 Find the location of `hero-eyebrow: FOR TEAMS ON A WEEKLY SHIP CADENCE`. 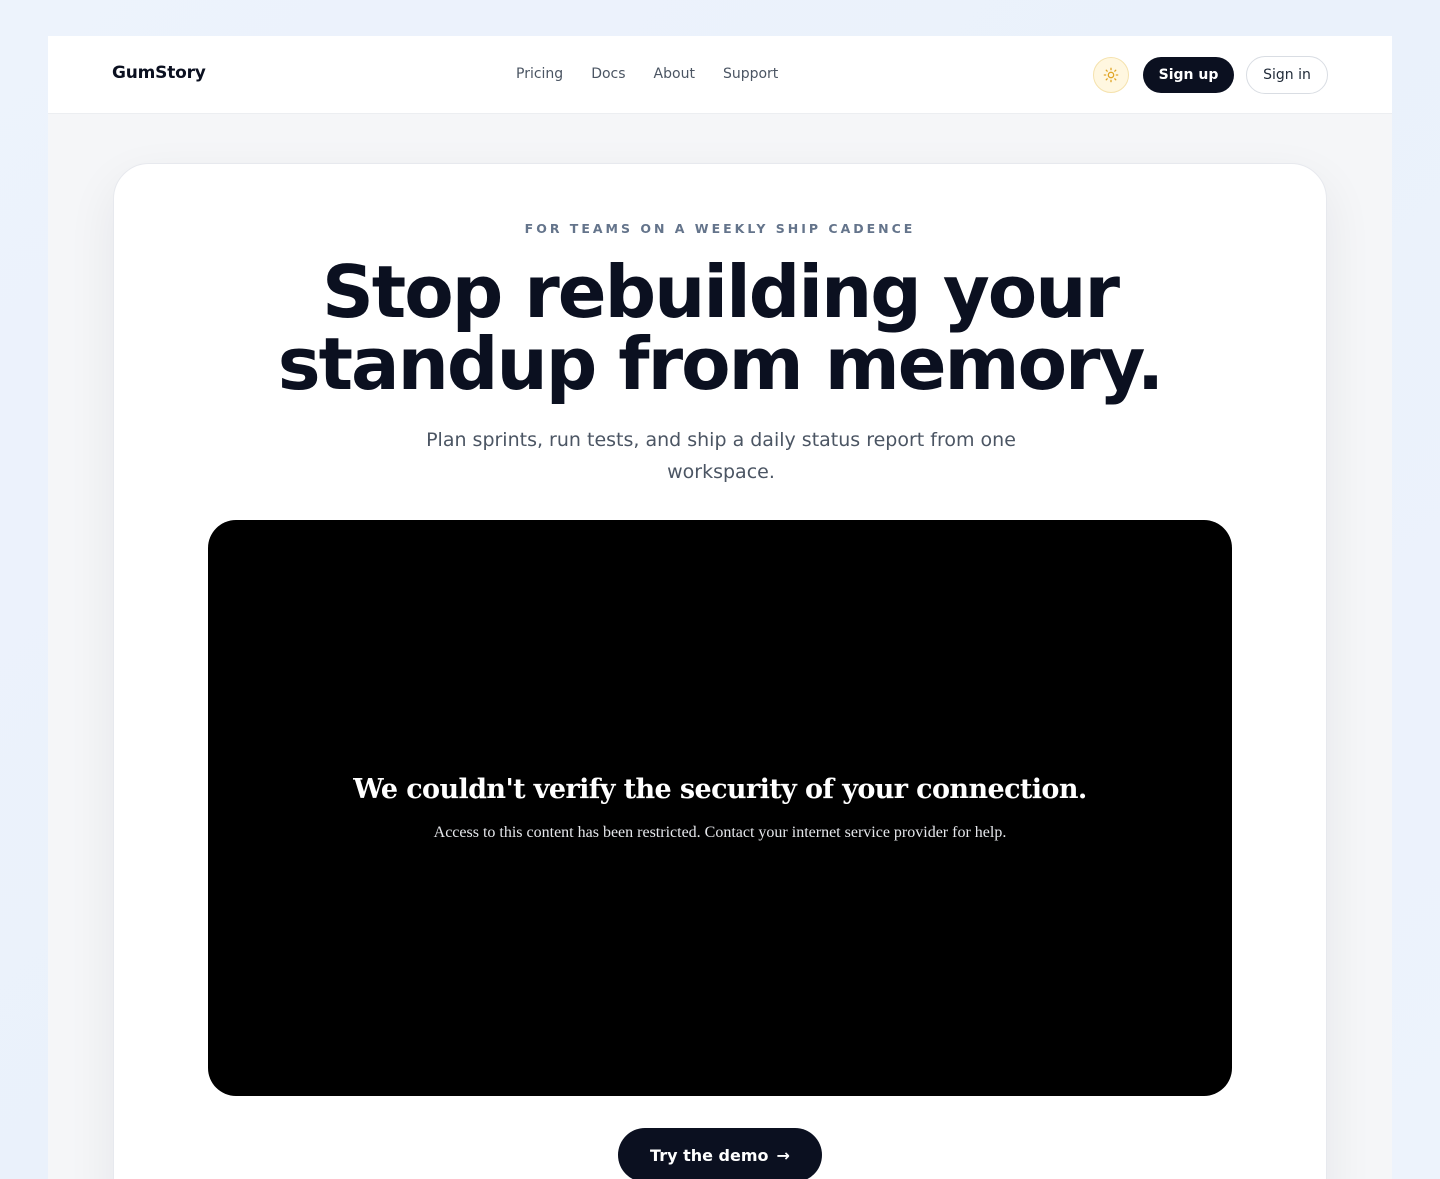

hero-eyebrow: FOR TEAMS ON A WEEKLY SHIP CADENCE is located at coordinates (720, 228).